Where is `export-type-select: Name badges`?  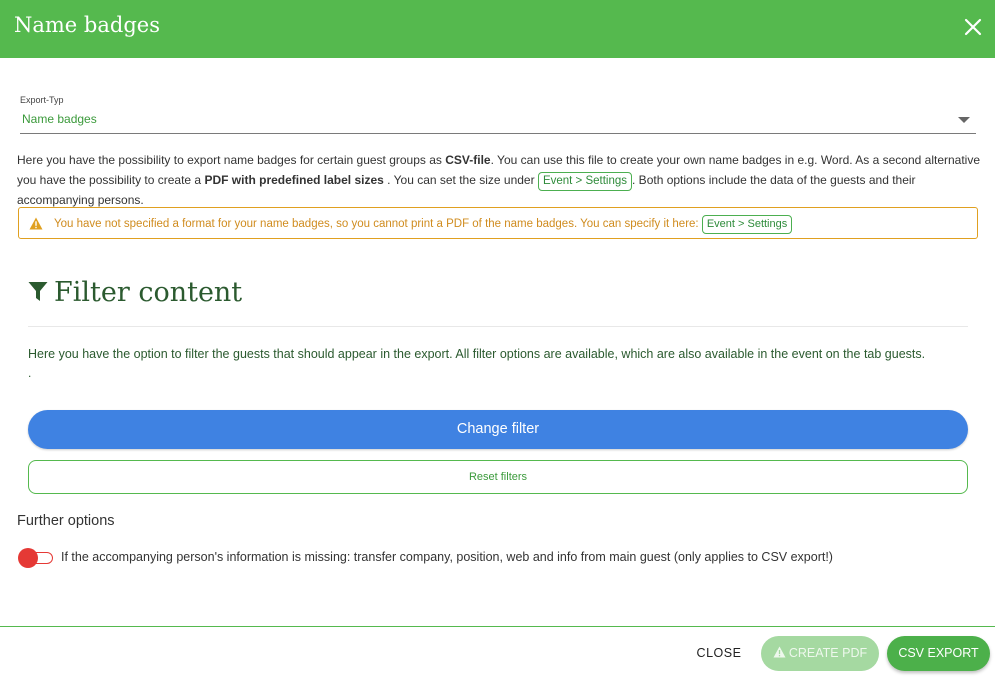 export-type-select: Name badges is located at coordinates (498, 121).